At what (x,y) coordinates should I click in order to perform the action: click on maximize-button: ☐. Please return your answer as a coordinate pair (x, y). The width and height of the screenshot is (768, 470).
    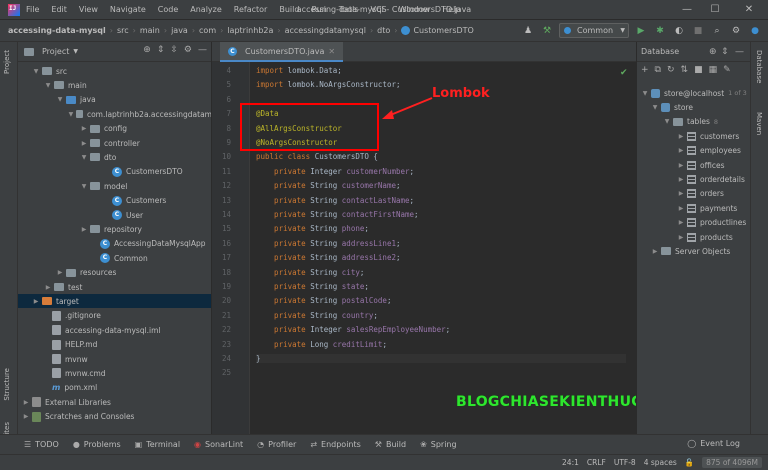
    Looking at the image, I should click on (715, 10).